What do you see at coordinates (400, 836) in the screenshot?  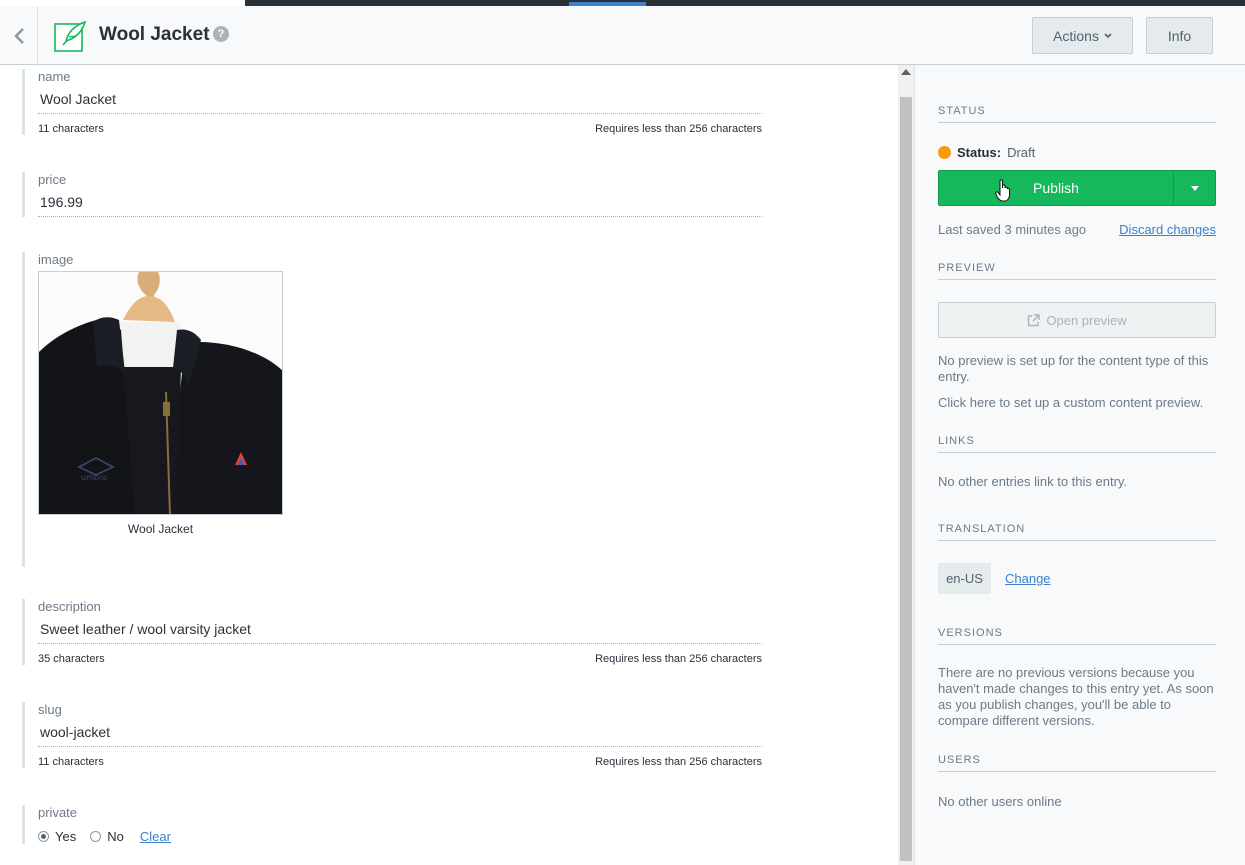 I see `private-radio-group: Yes No Clear` at bounding box center [400, 836].